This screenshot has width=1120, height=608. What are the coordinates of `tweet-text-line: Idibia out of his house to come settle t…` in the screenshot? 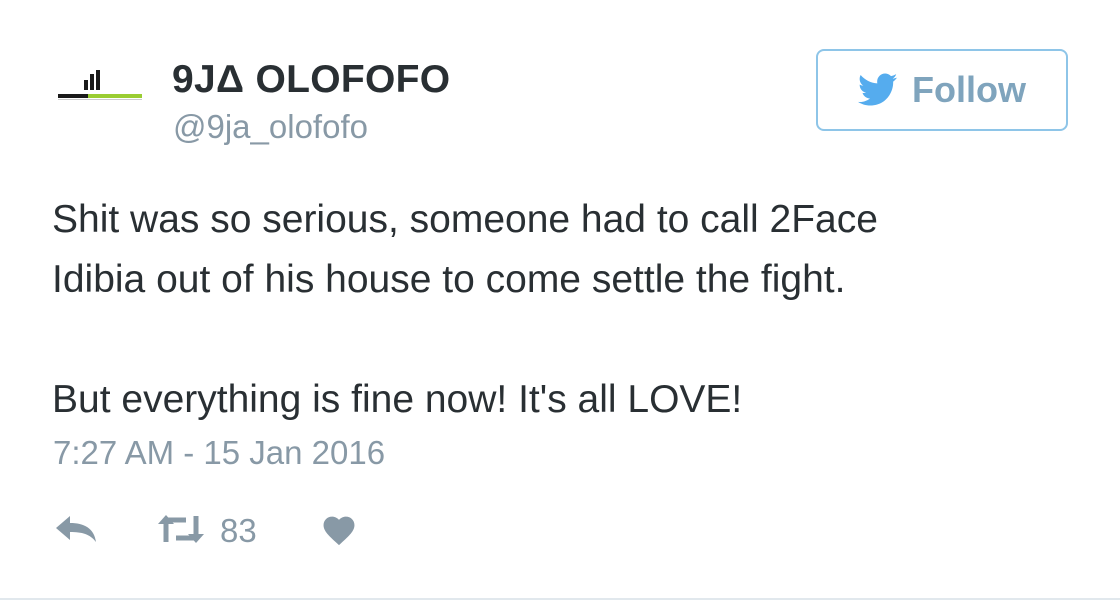 It's located at (449, 279).